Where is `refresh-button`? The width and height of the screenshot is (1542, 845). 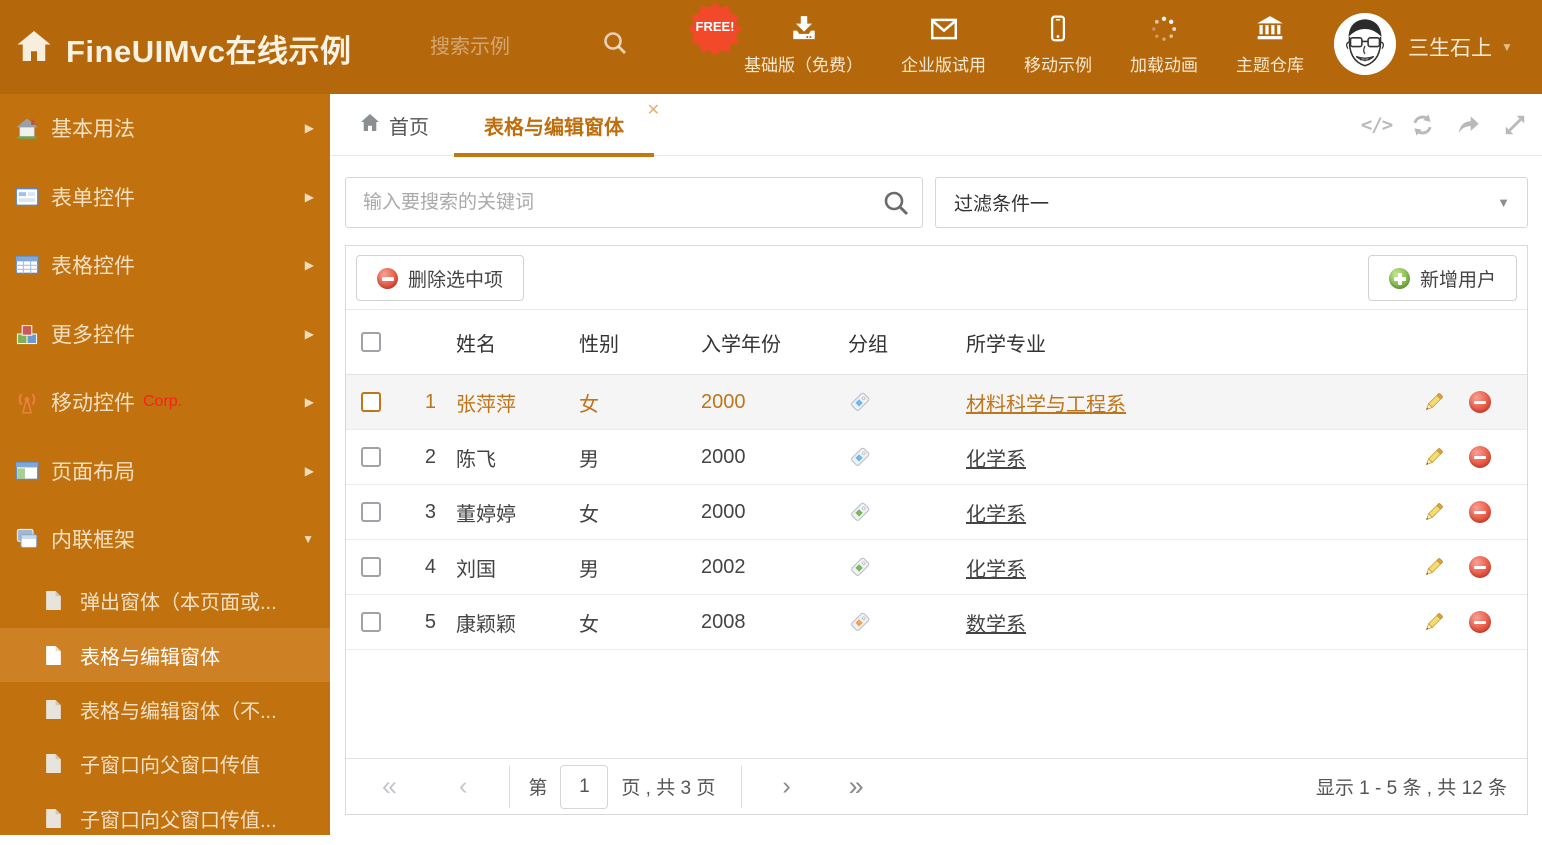 refresh-button is located at coordinates (1422, 125).